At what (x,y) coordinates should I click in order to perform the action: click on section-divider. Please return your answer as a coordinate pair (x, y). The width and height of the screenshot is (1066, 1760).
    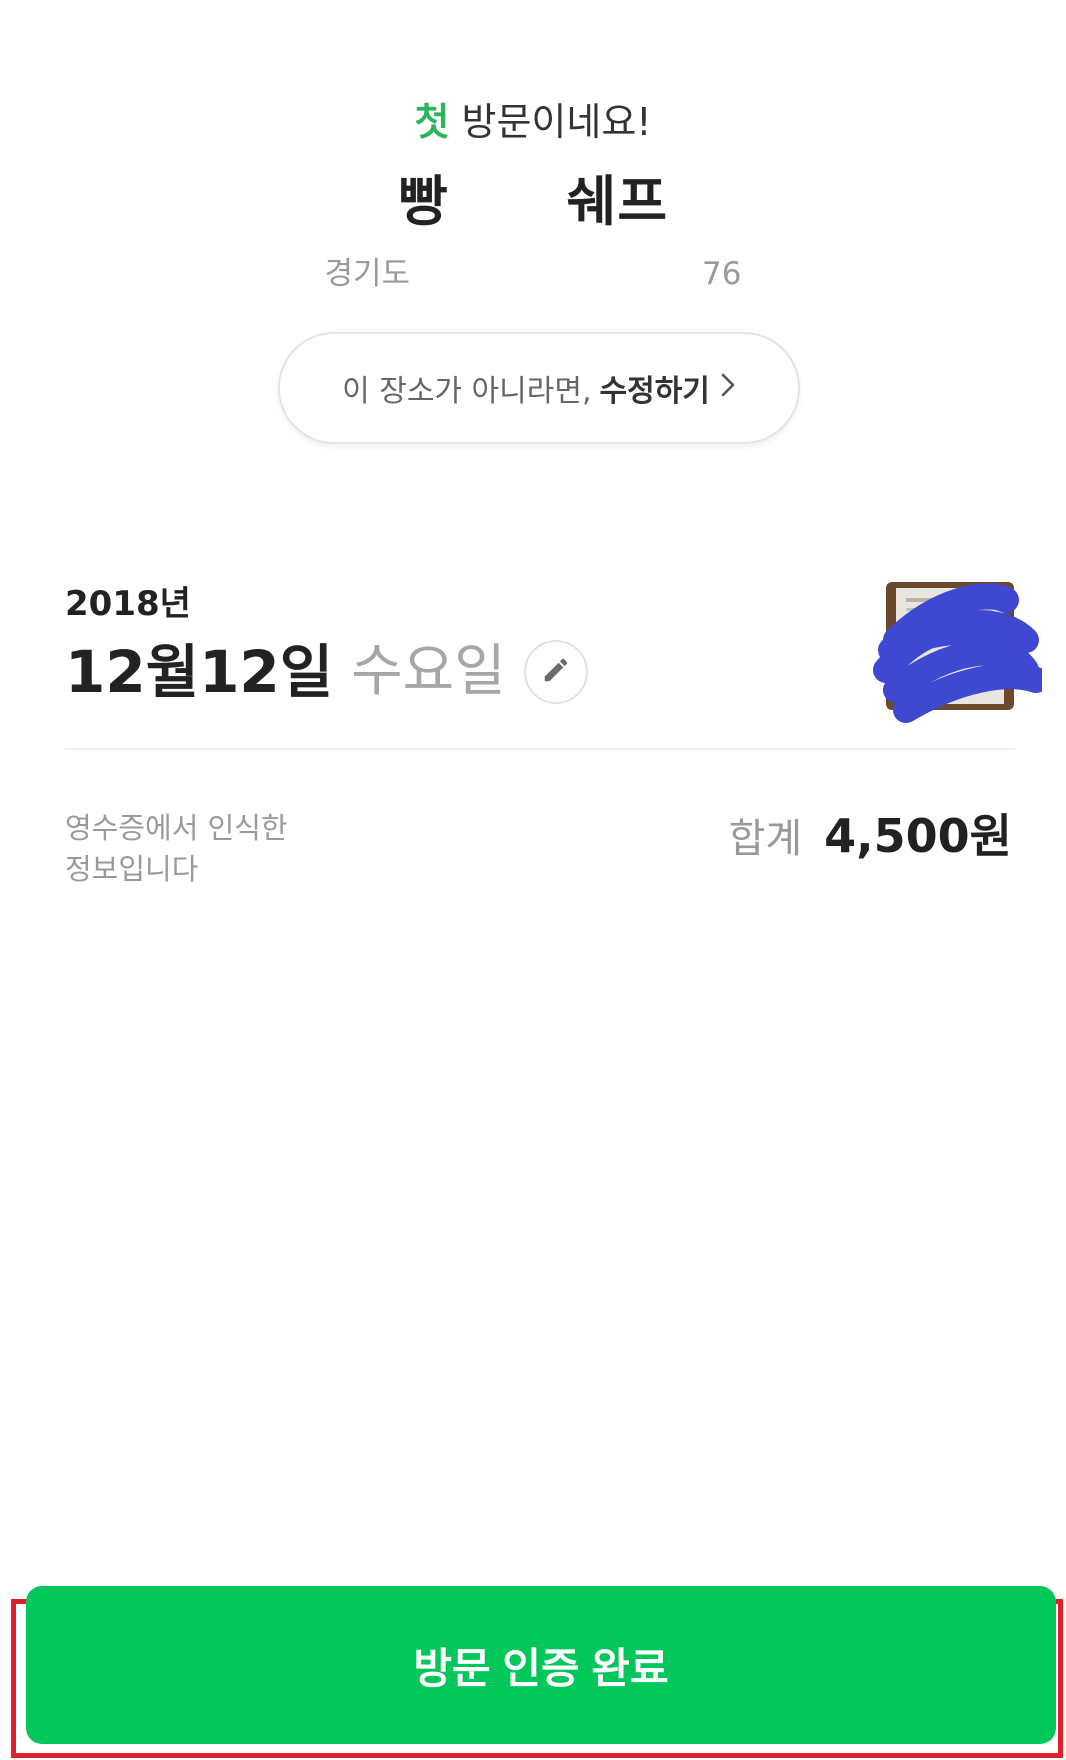
    Looking at the image, I should click on (540, 749).